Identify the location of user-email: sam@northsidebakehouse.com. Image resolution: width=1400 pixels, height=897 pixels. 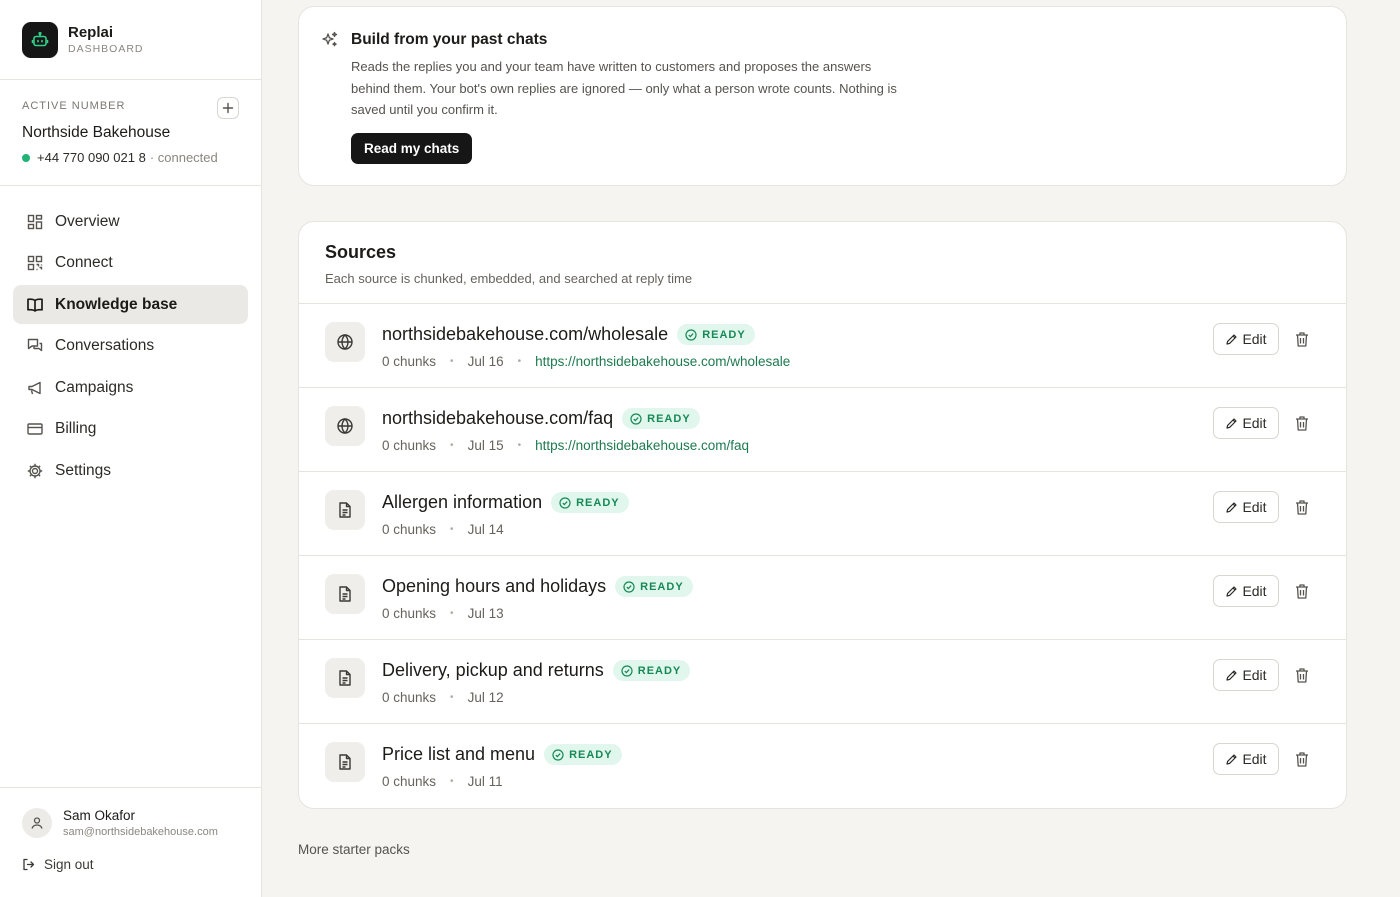
(140, 832).